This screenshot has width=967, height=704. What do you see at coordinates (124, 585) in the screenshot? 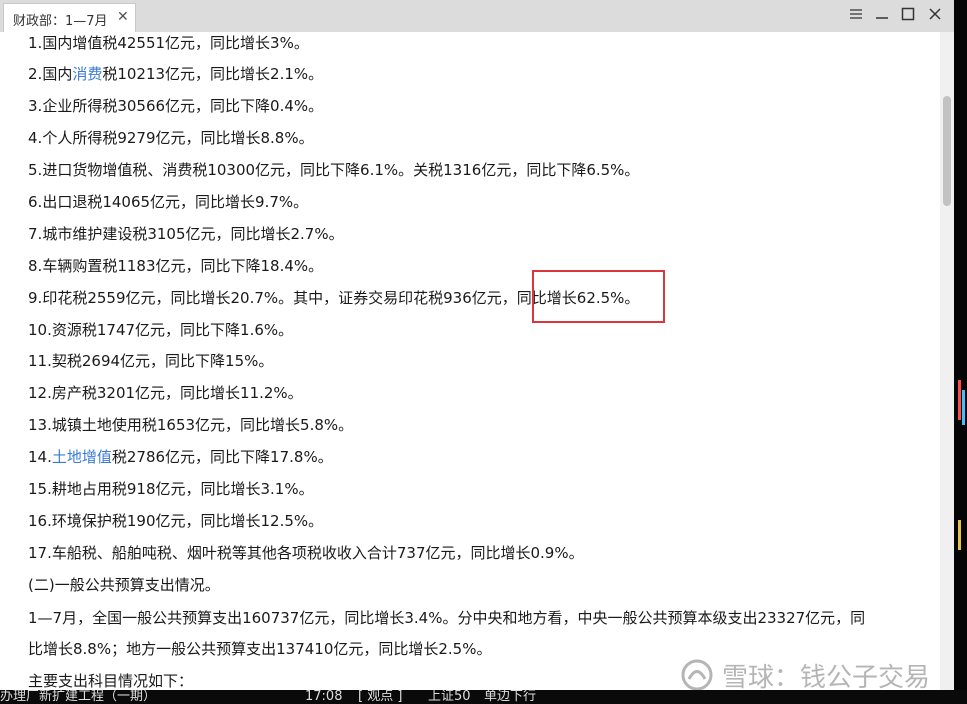
I see `section-heading: (二)一般公共预算支出情况。` at bounding box center [124, 585].